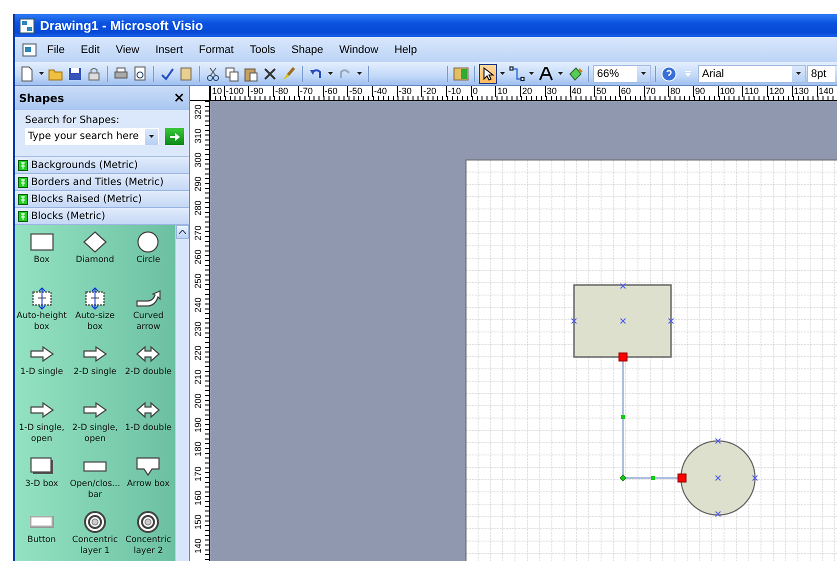 The width and height of the screenshot is (837, 561). Describe the element at coordinates (167, 74) in the screenshot. I see `checkmark-icon` at that location.